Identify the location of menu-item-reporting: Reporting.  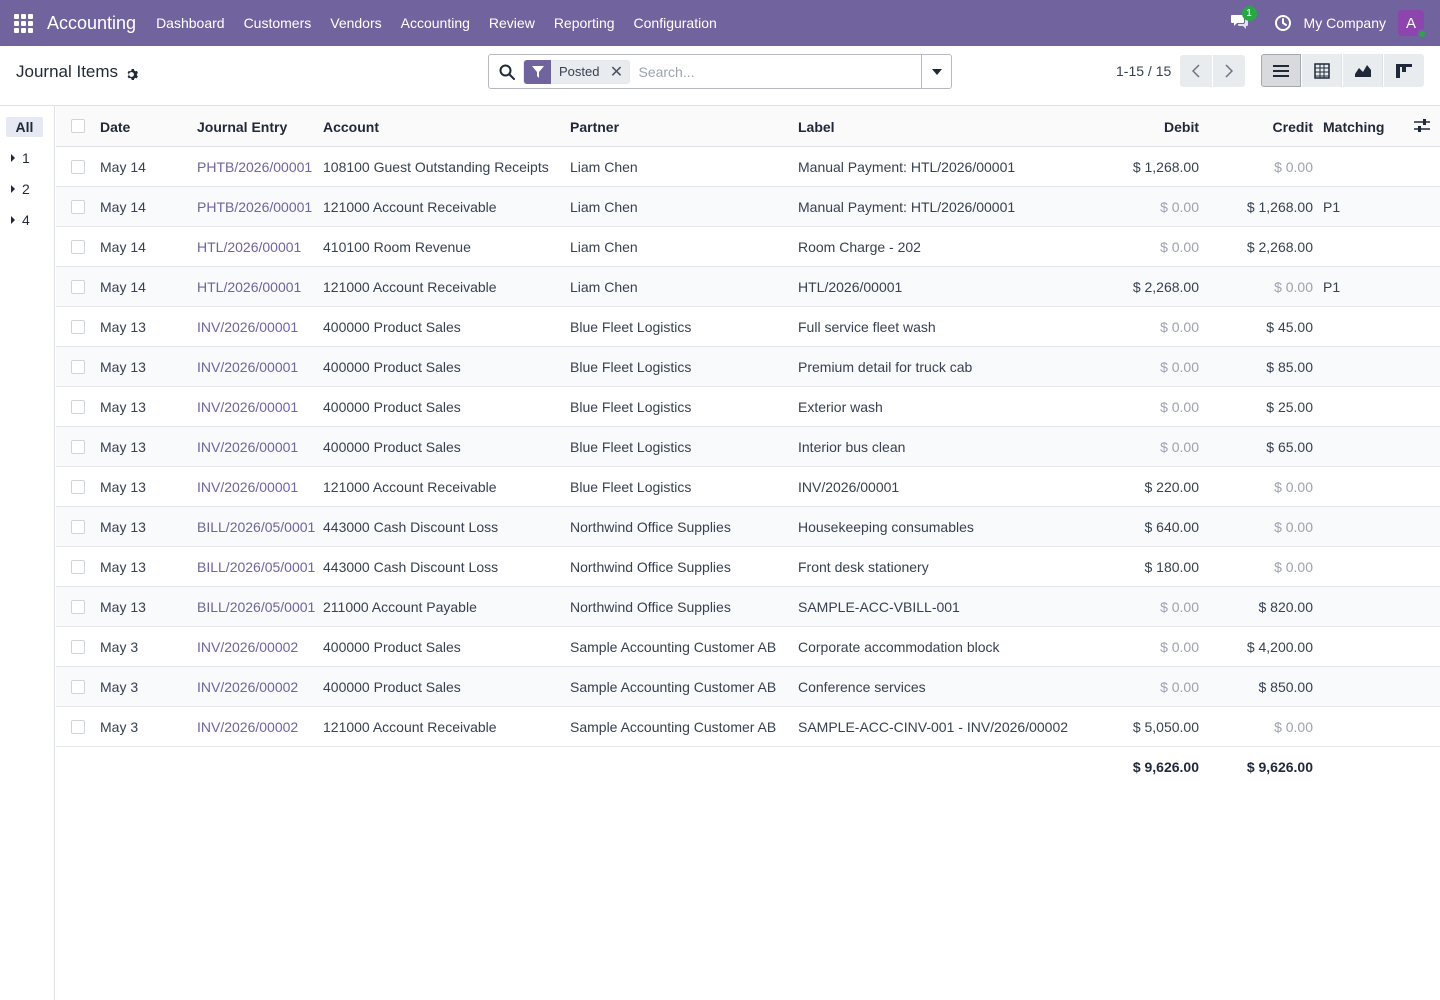
(584, 23).